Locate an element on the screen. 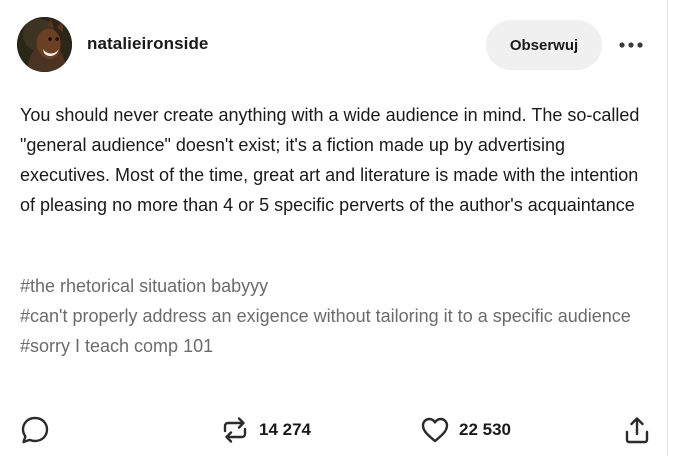  reblog-button: 14 274 is located at coordinates (265, 430).